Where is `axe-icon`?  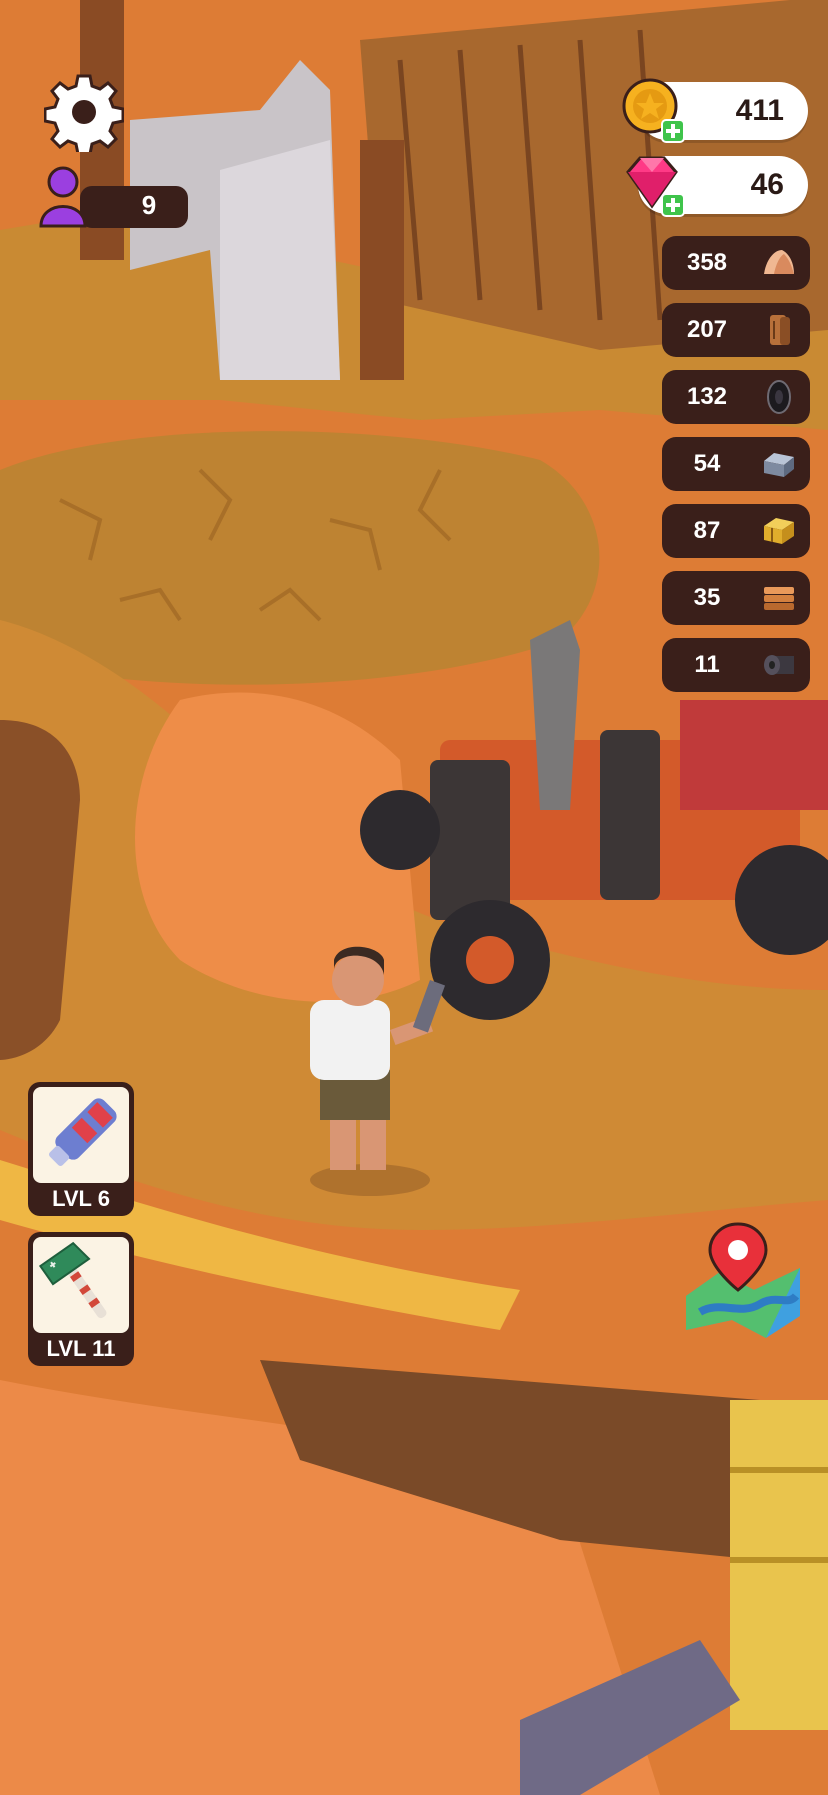
axe-icon is located at coordinates (72, 1280).